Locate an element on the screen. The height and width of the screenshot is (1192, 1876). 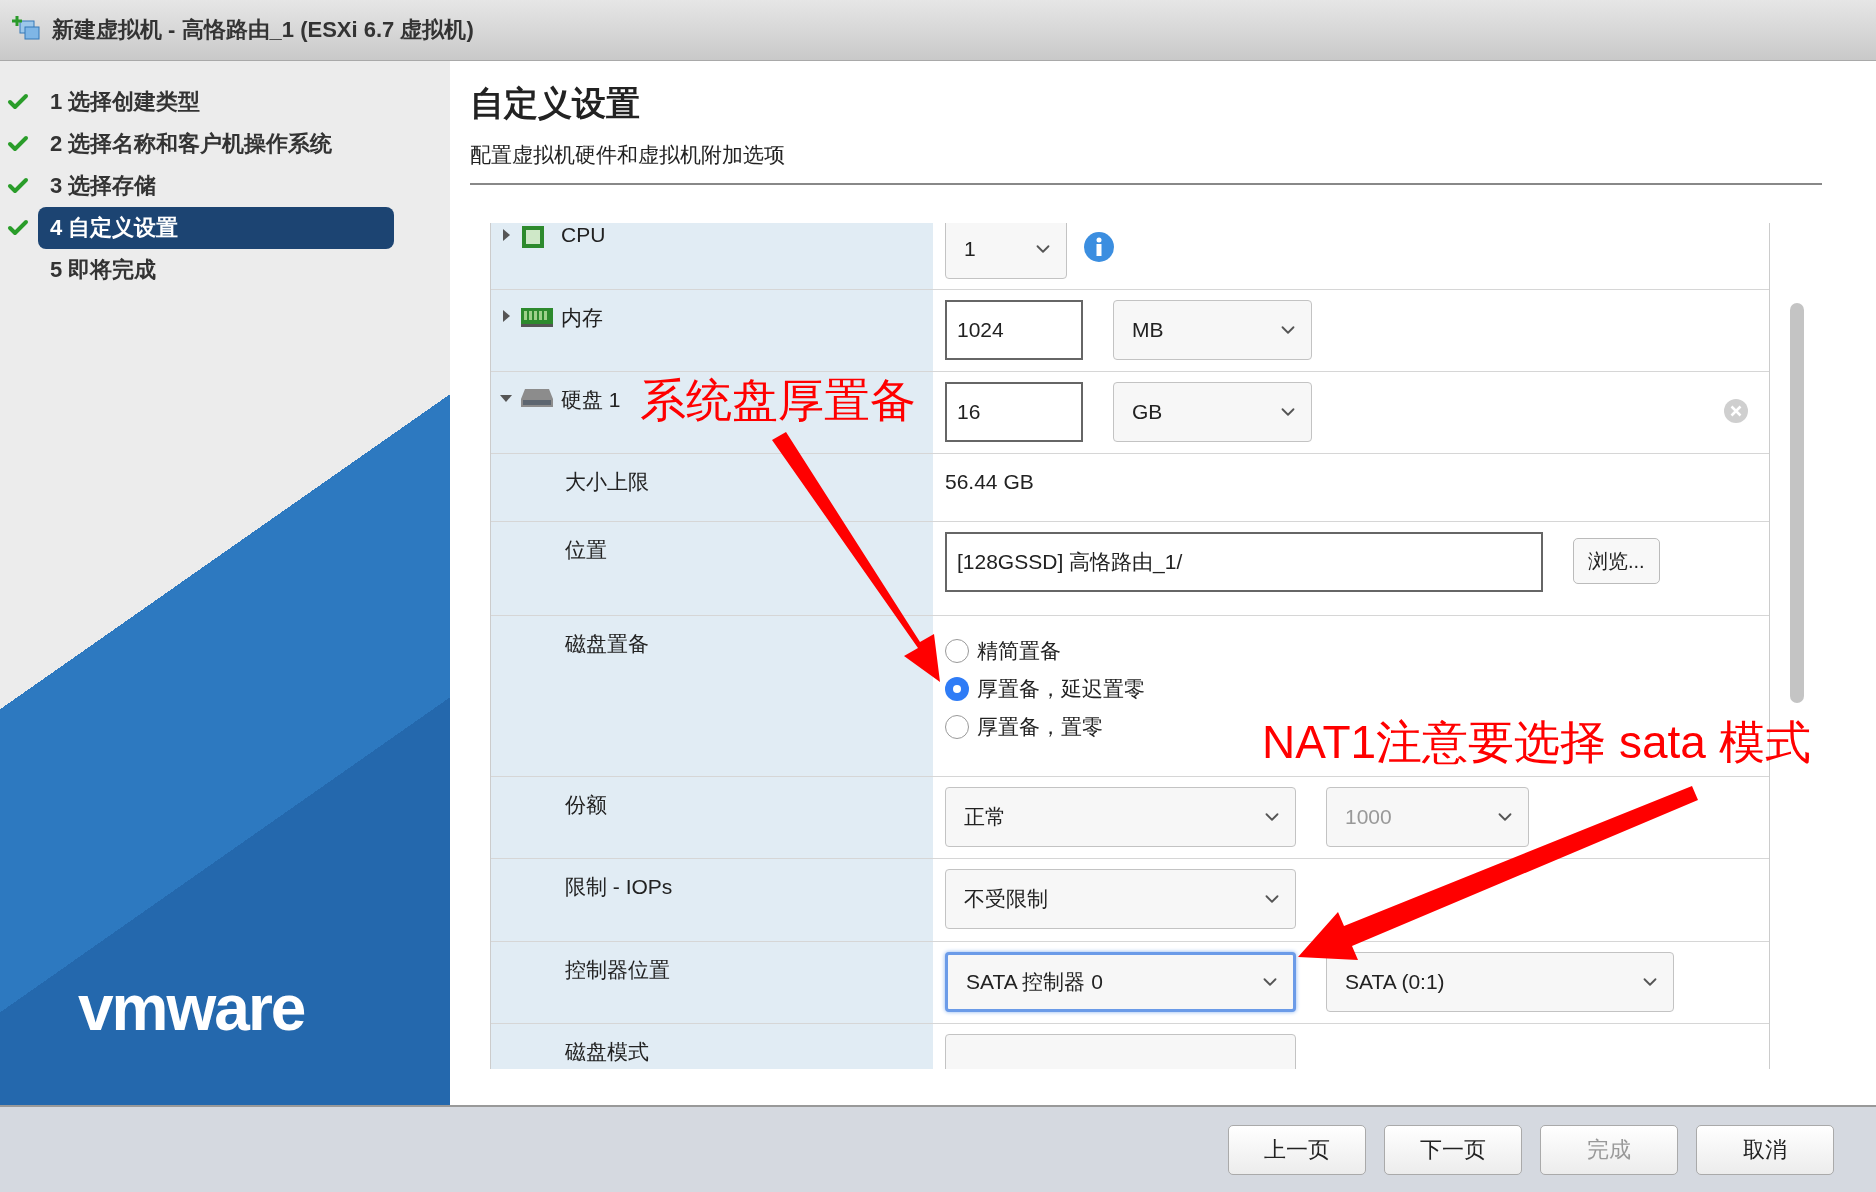
row-label: 内存 is located at coordinates (582, 318).